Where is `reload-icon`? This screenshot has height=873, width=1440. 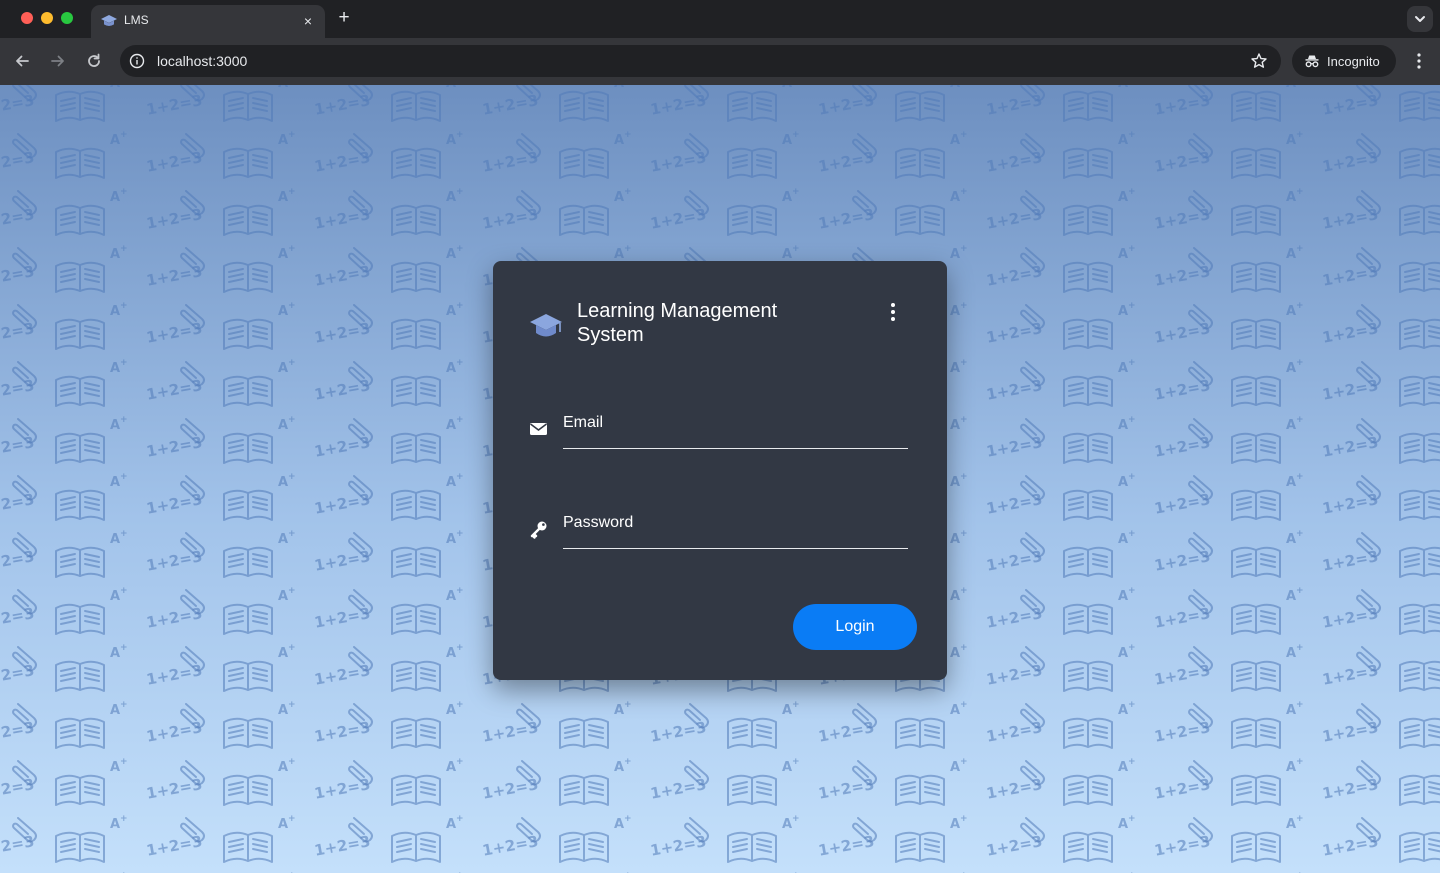
reload-icon is located at coordinates (94, 61).